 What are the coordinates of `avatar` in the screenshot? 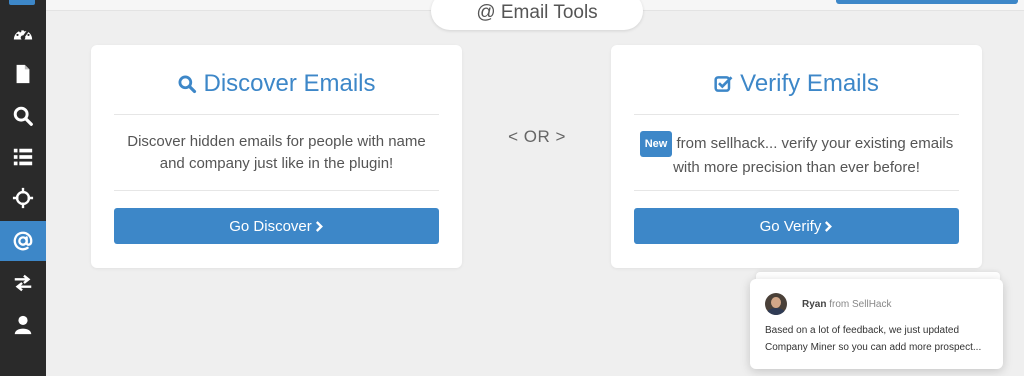 It's located at (776, 304).